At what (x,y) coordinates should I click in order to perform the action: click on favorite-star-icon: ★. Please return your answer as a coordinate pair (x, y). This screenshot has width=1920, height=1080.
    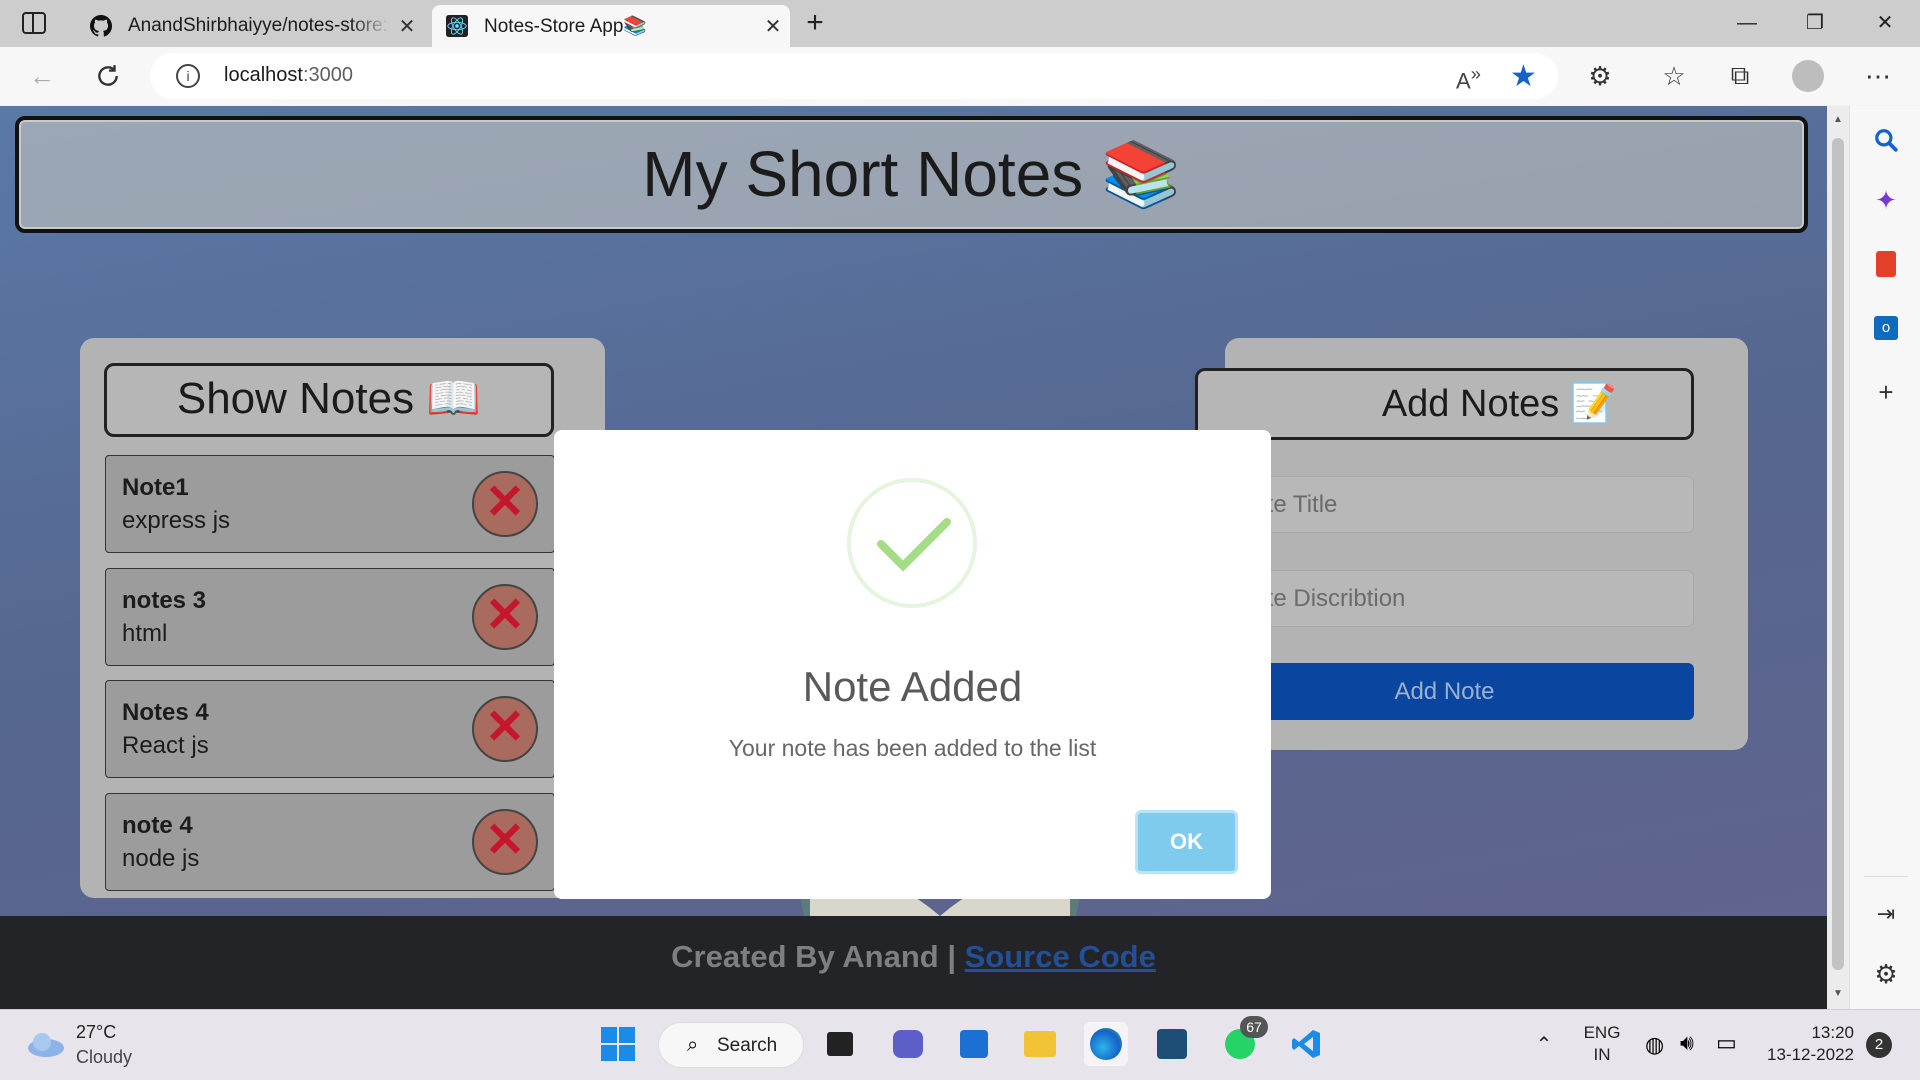
    Looking at the image, I should click on (1523, 76).